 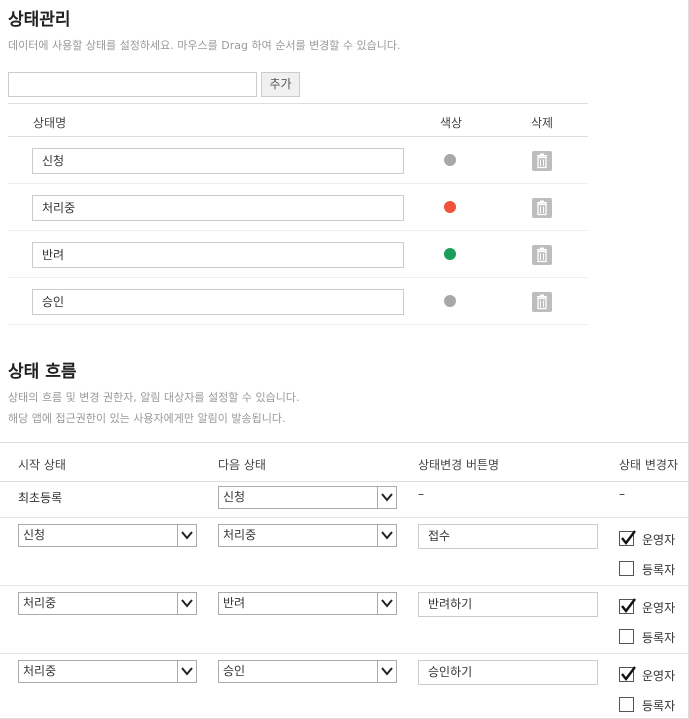 What do you see at coordinates (280, 84) in the screenshot?
I see `add-status-button: 추가` at bounding box center [280, 84].